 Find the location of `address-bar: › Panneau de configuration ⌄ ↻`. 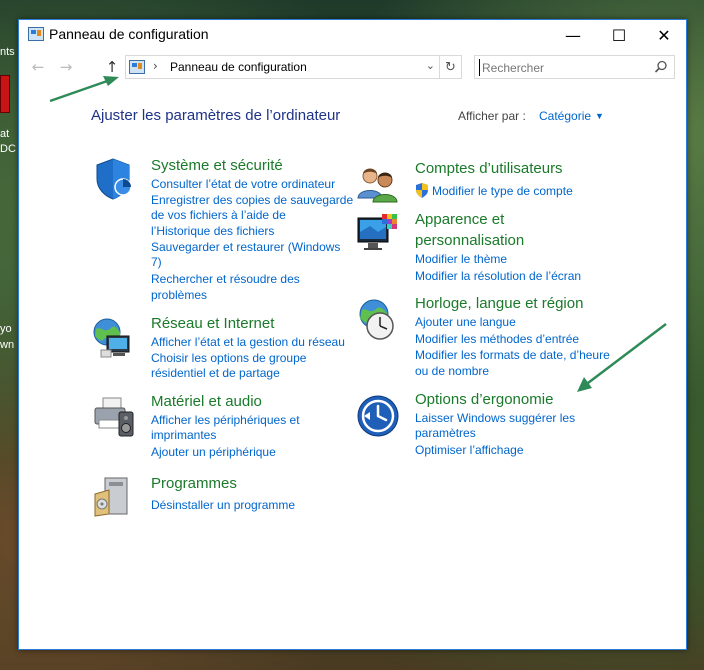

address-bar: › Panneau de configuration ⌄ ↻ is located at coordinates (293, 67).